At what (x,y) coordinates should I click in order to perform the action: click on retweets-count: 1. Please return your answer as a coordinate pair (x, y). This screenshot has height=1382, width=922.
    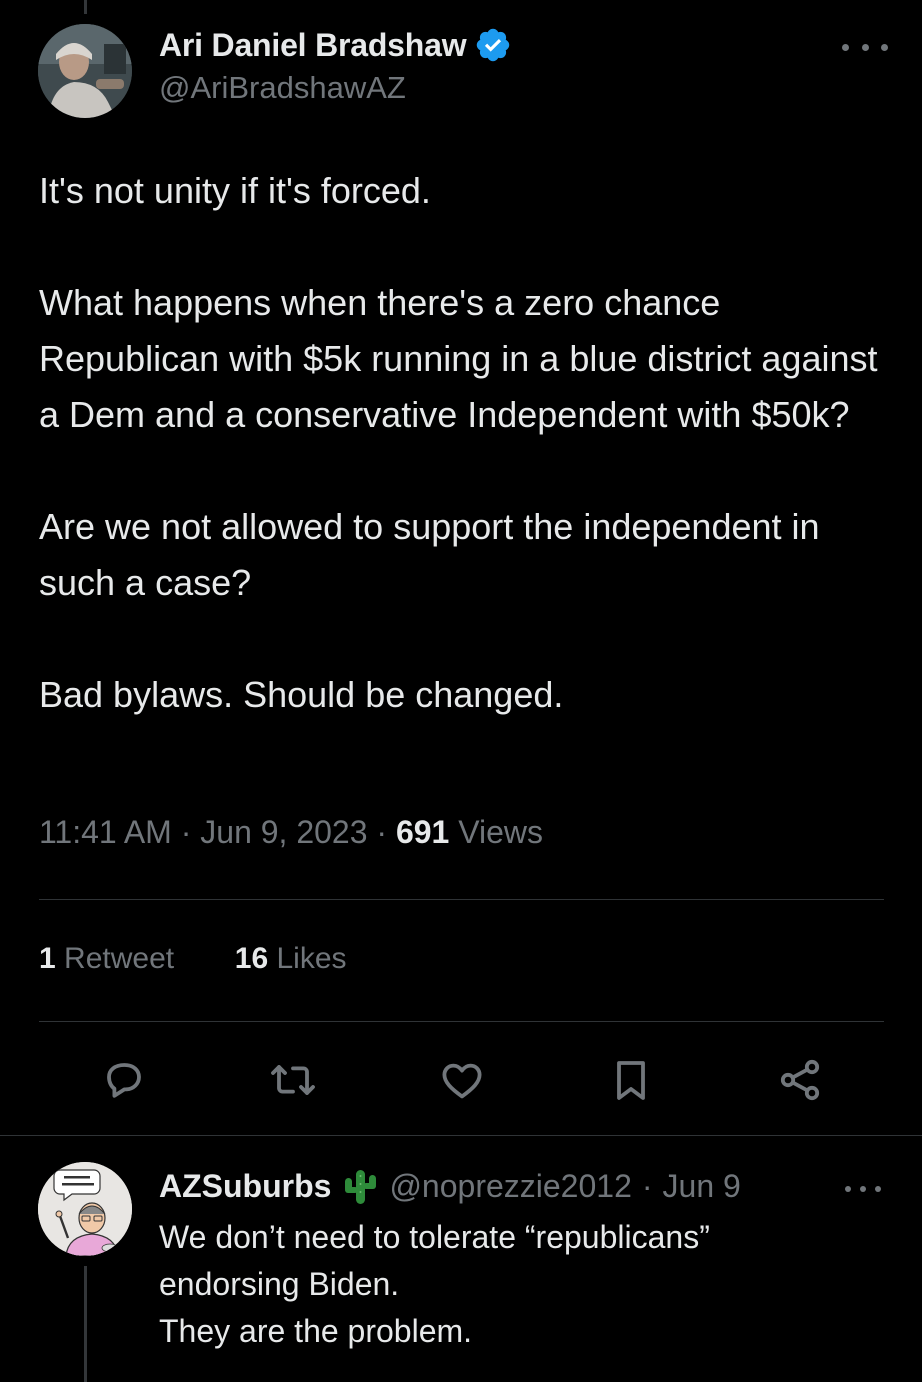
    Looking at the image, I should click on (47, 958).